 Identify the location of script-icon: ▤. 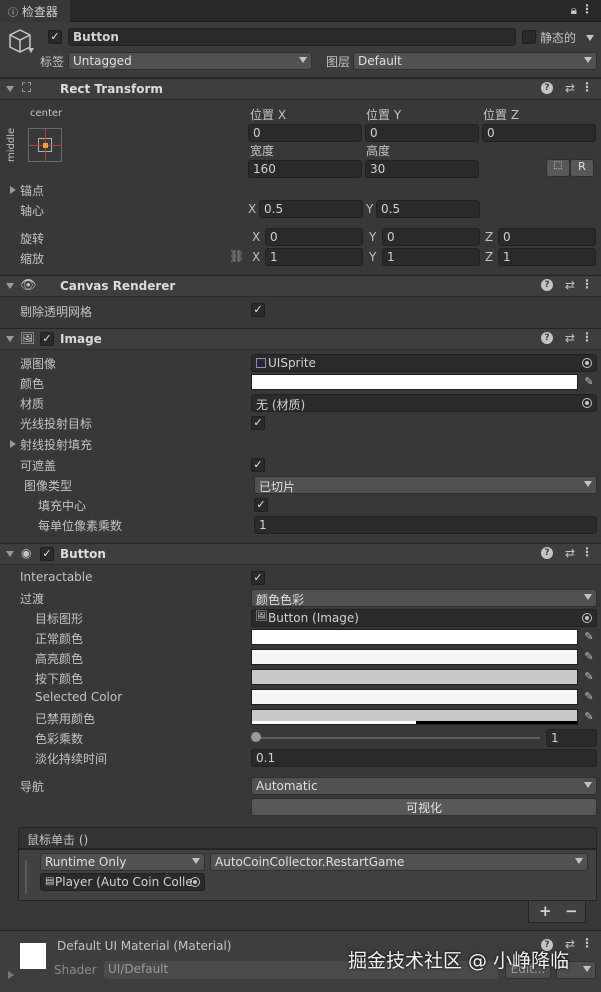
(50, 881).